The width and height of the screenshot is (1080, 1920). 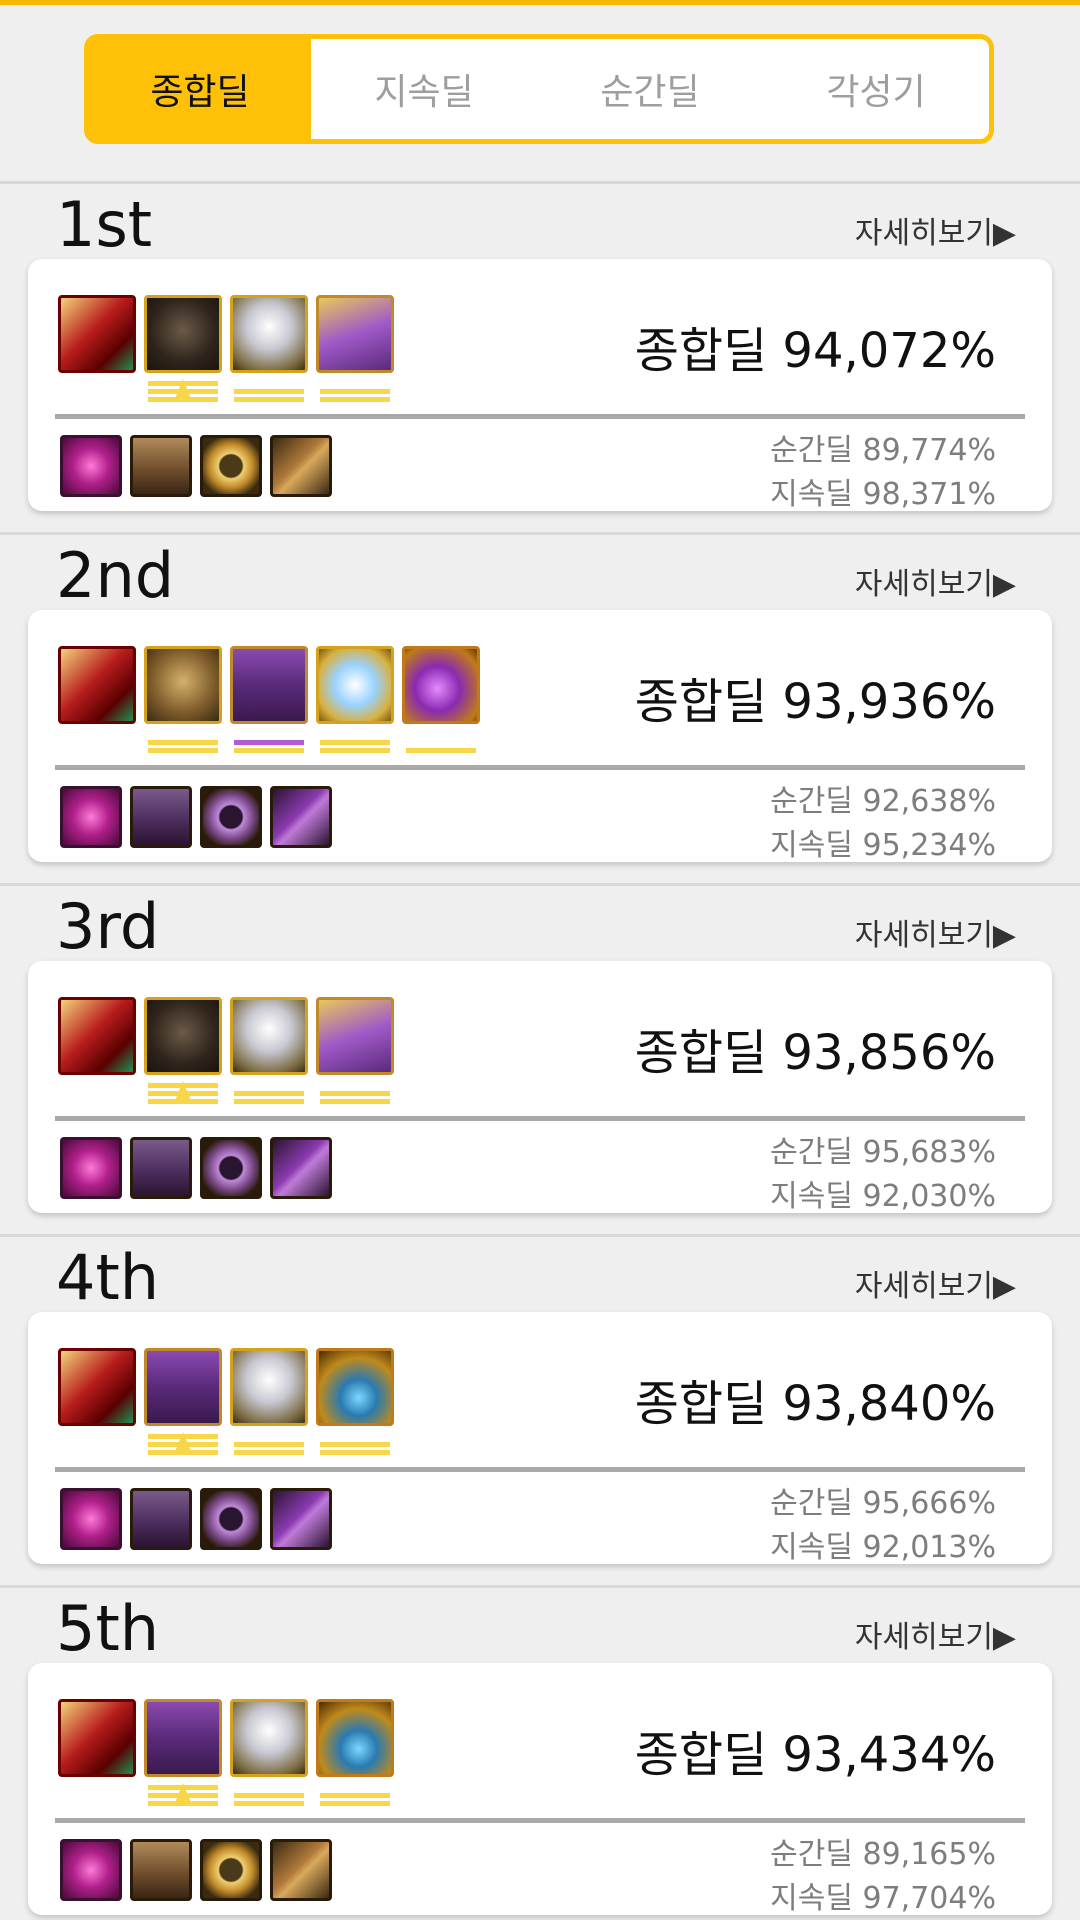 What do you see at coordinates (883, 801) in the screenshot?
I see `burst-dps-value: 순간딜 92,638%` at bounding box center [883, 801].